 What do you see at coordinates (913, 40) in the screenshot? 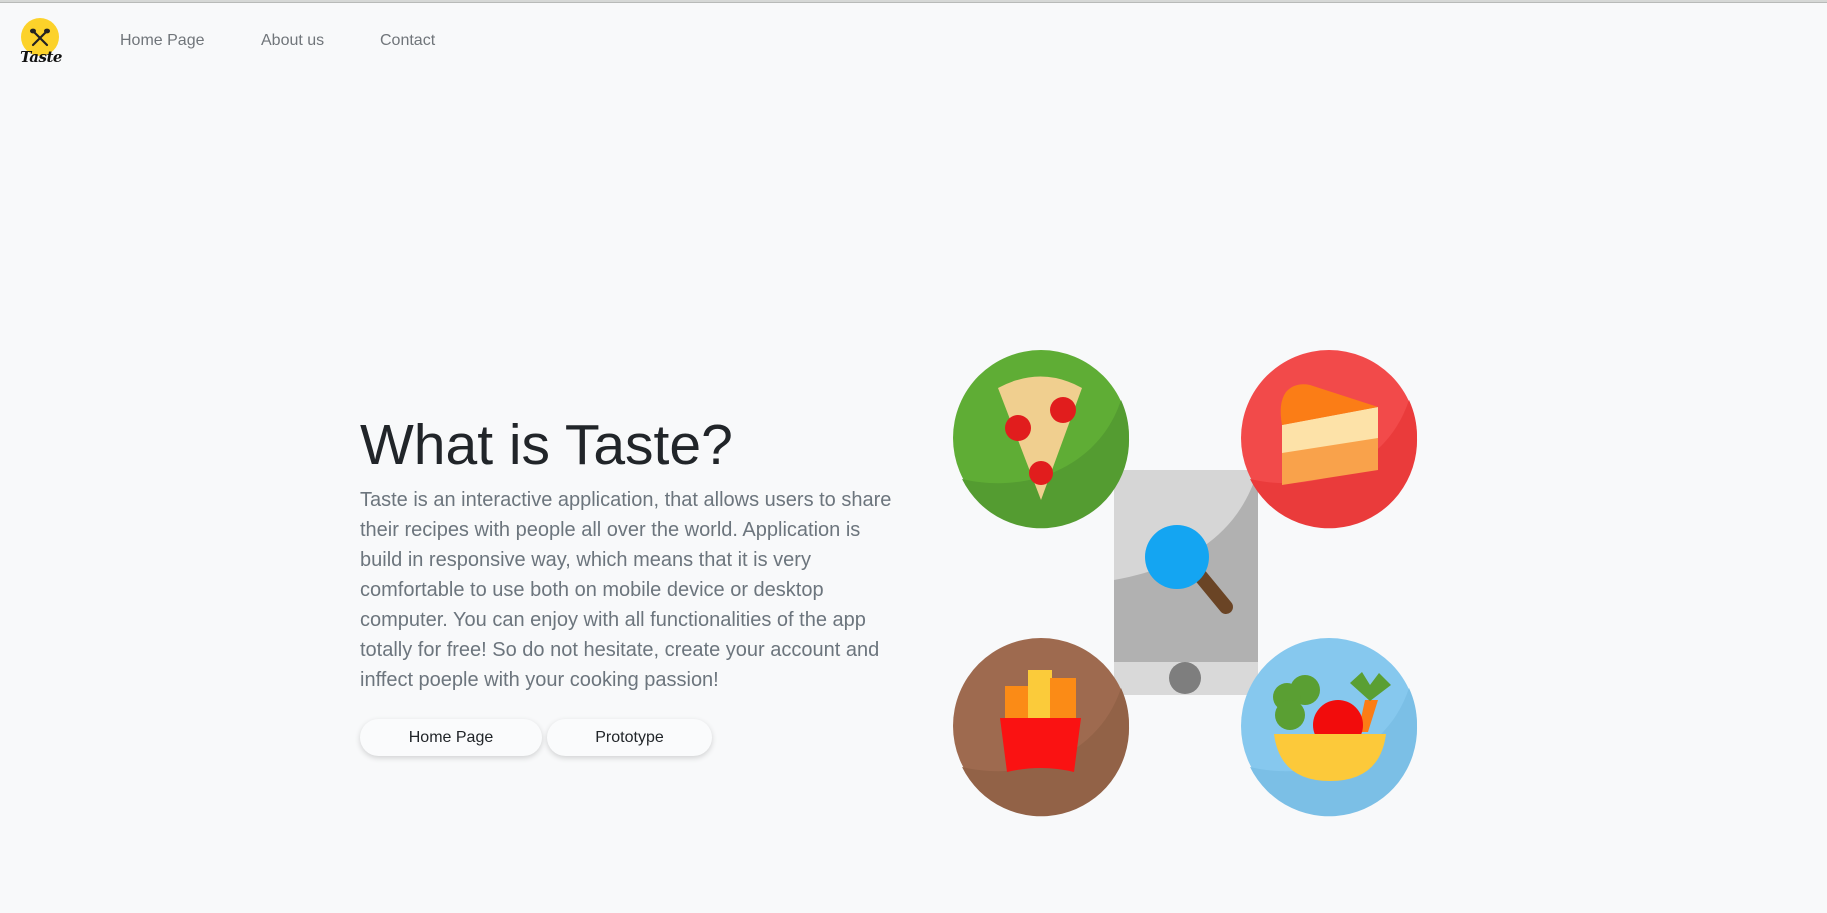
I see `navbar: Taste Home Page About us Contact` at bounding box center [913, 40].